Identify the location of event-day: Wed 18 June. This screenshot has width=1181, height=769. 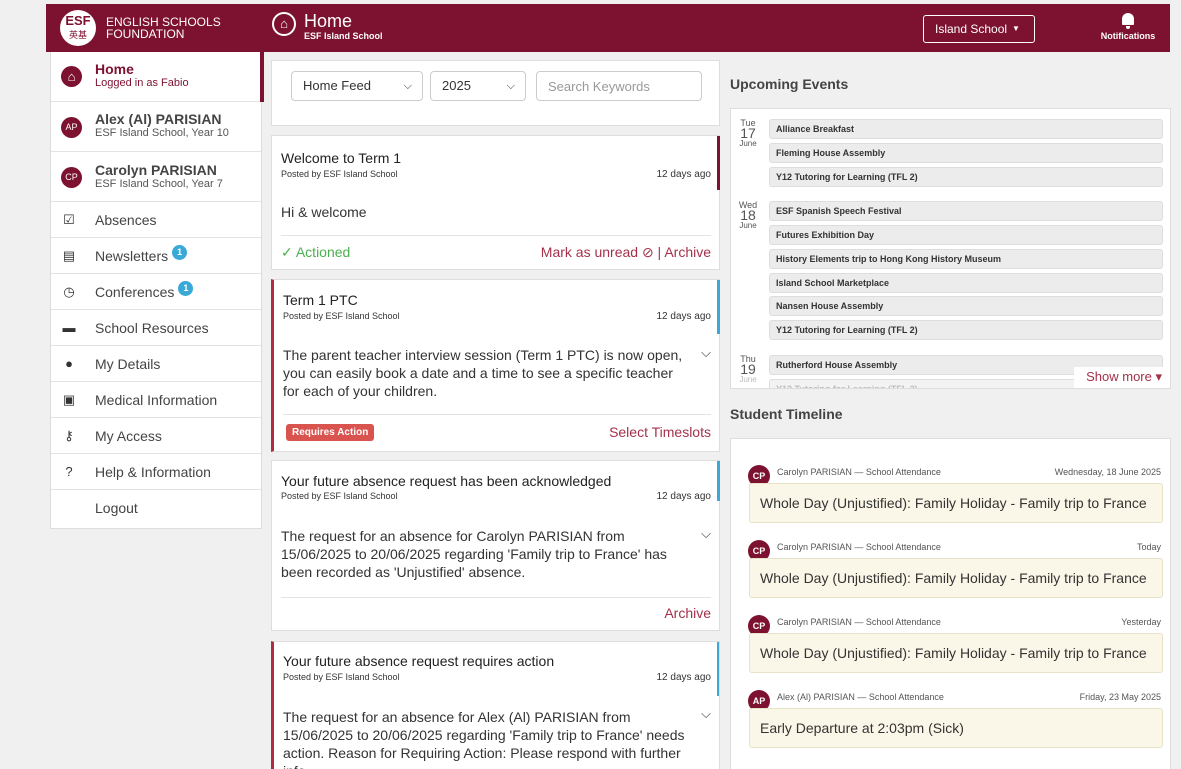
(748, 215).